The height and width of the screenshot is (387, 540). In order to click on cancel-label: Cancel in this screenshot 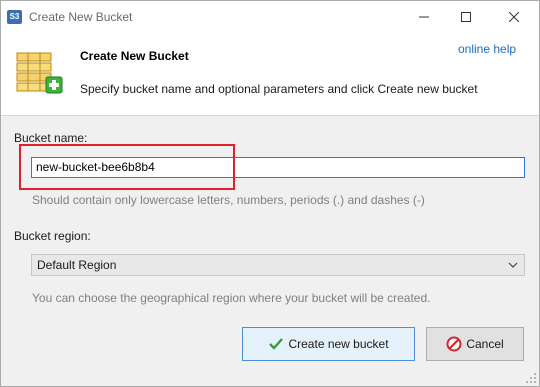, I will do `click(485, 344)`.